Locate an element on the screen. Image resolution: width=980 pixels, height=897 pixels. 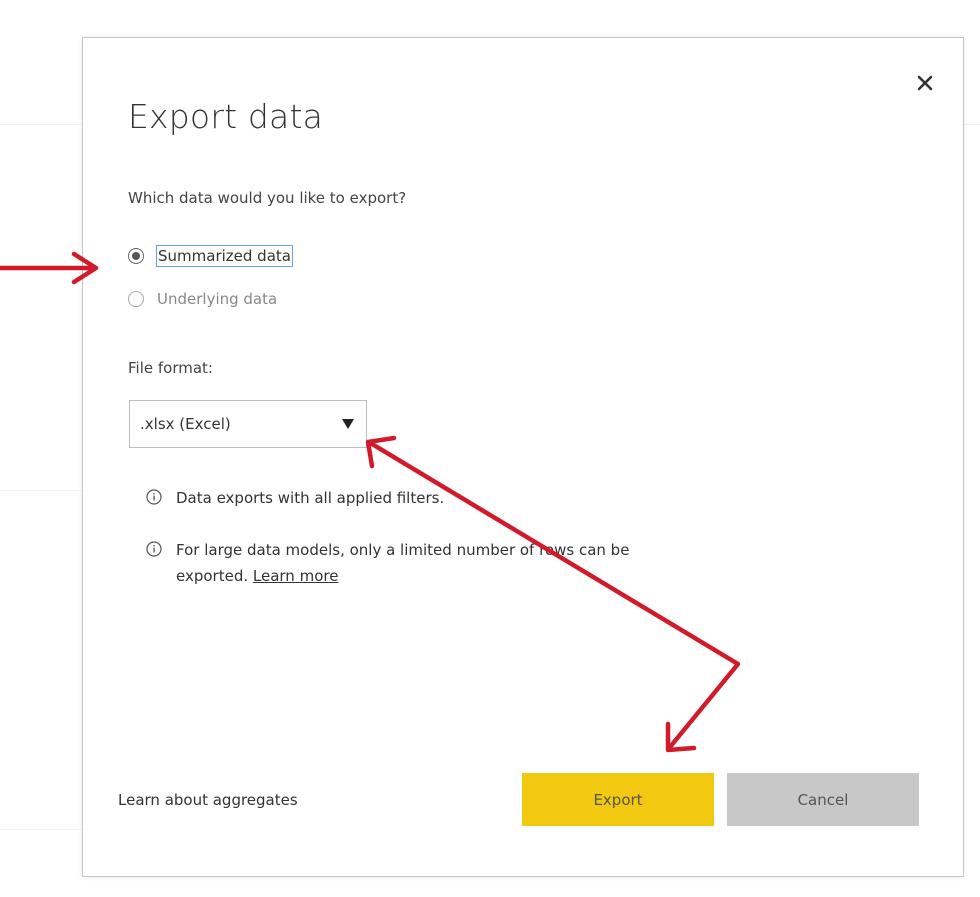
learn-about-aggregates-link: Learn about aggregates is located at coordinates (208, 800).